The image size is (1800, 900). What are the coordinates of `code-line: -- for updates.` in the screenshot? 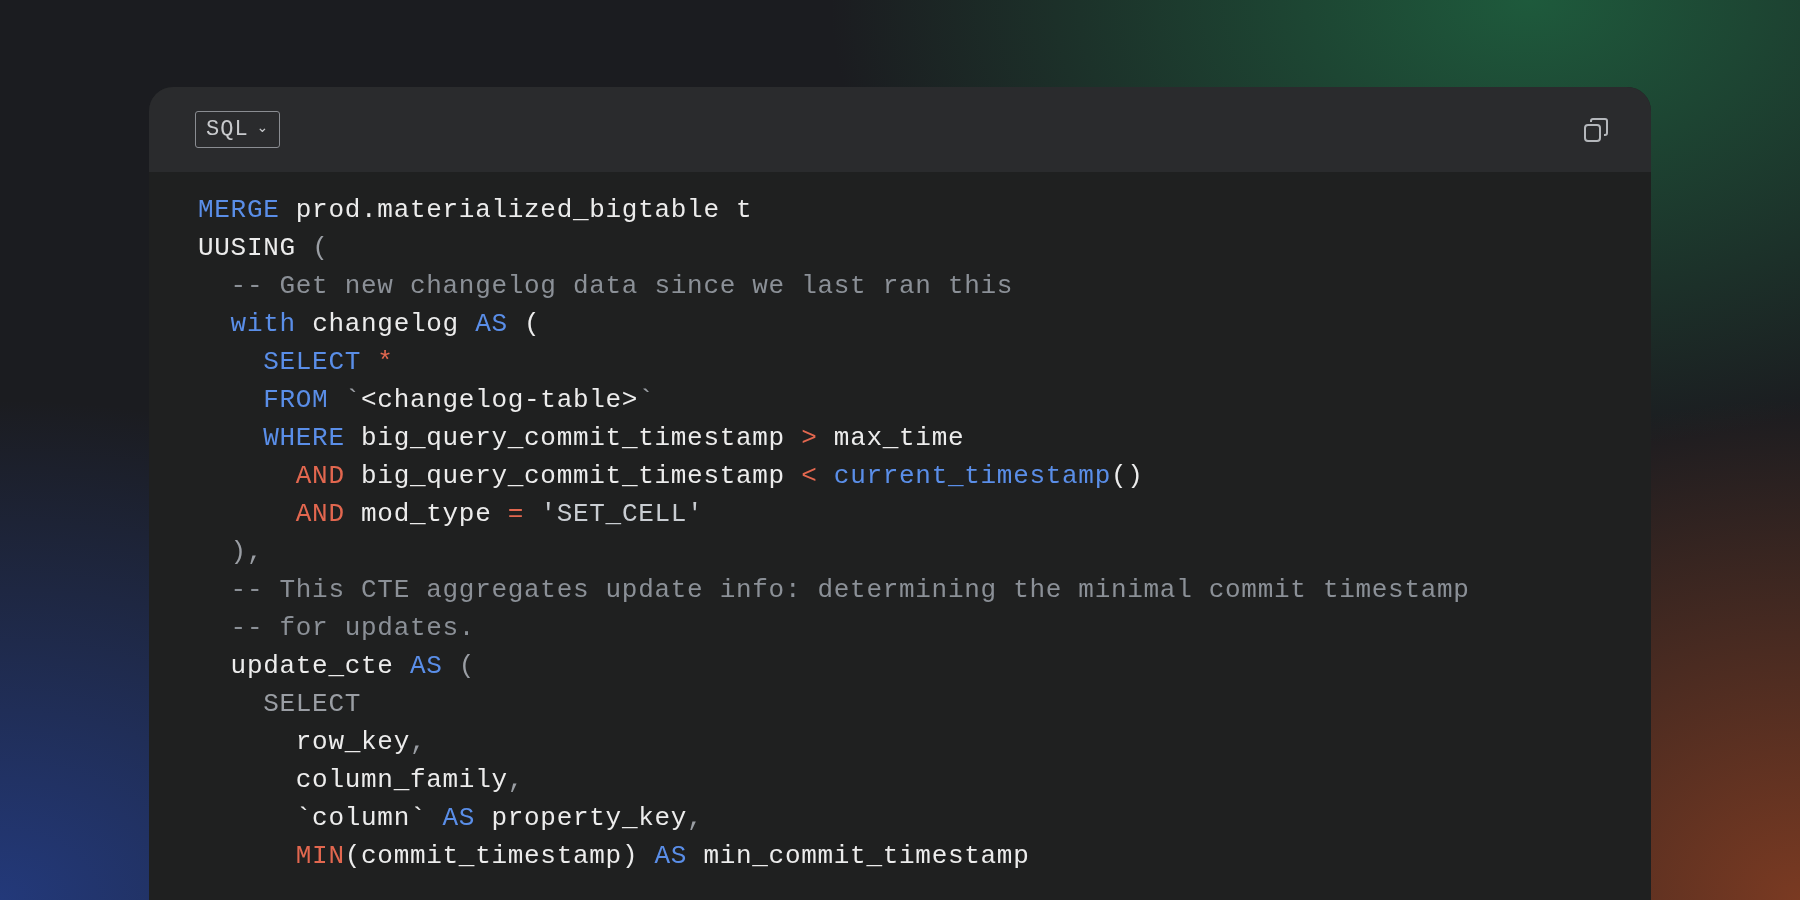 It's located at (352, 628).